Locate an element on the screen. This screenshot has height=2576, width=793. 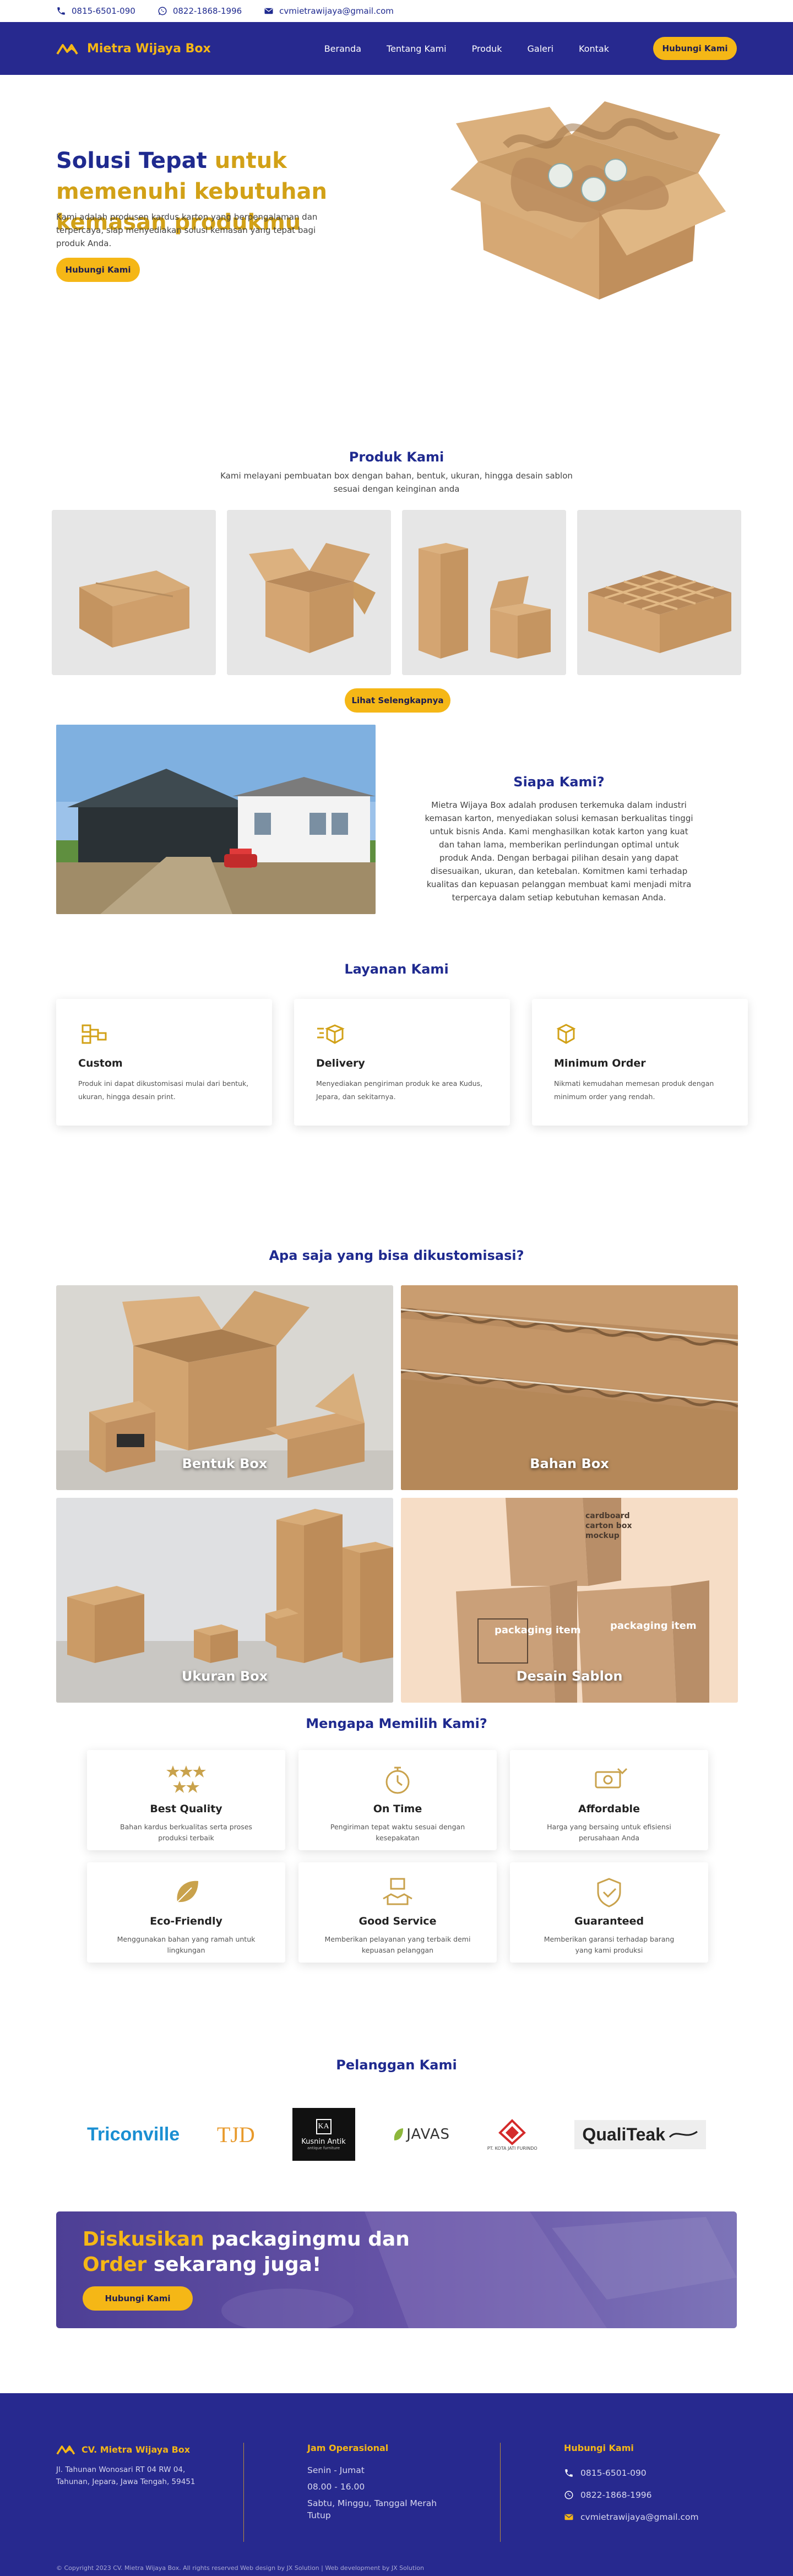
footer-logo: CV. Mietra Wijaya Box is located at coordinates (128, 2450).